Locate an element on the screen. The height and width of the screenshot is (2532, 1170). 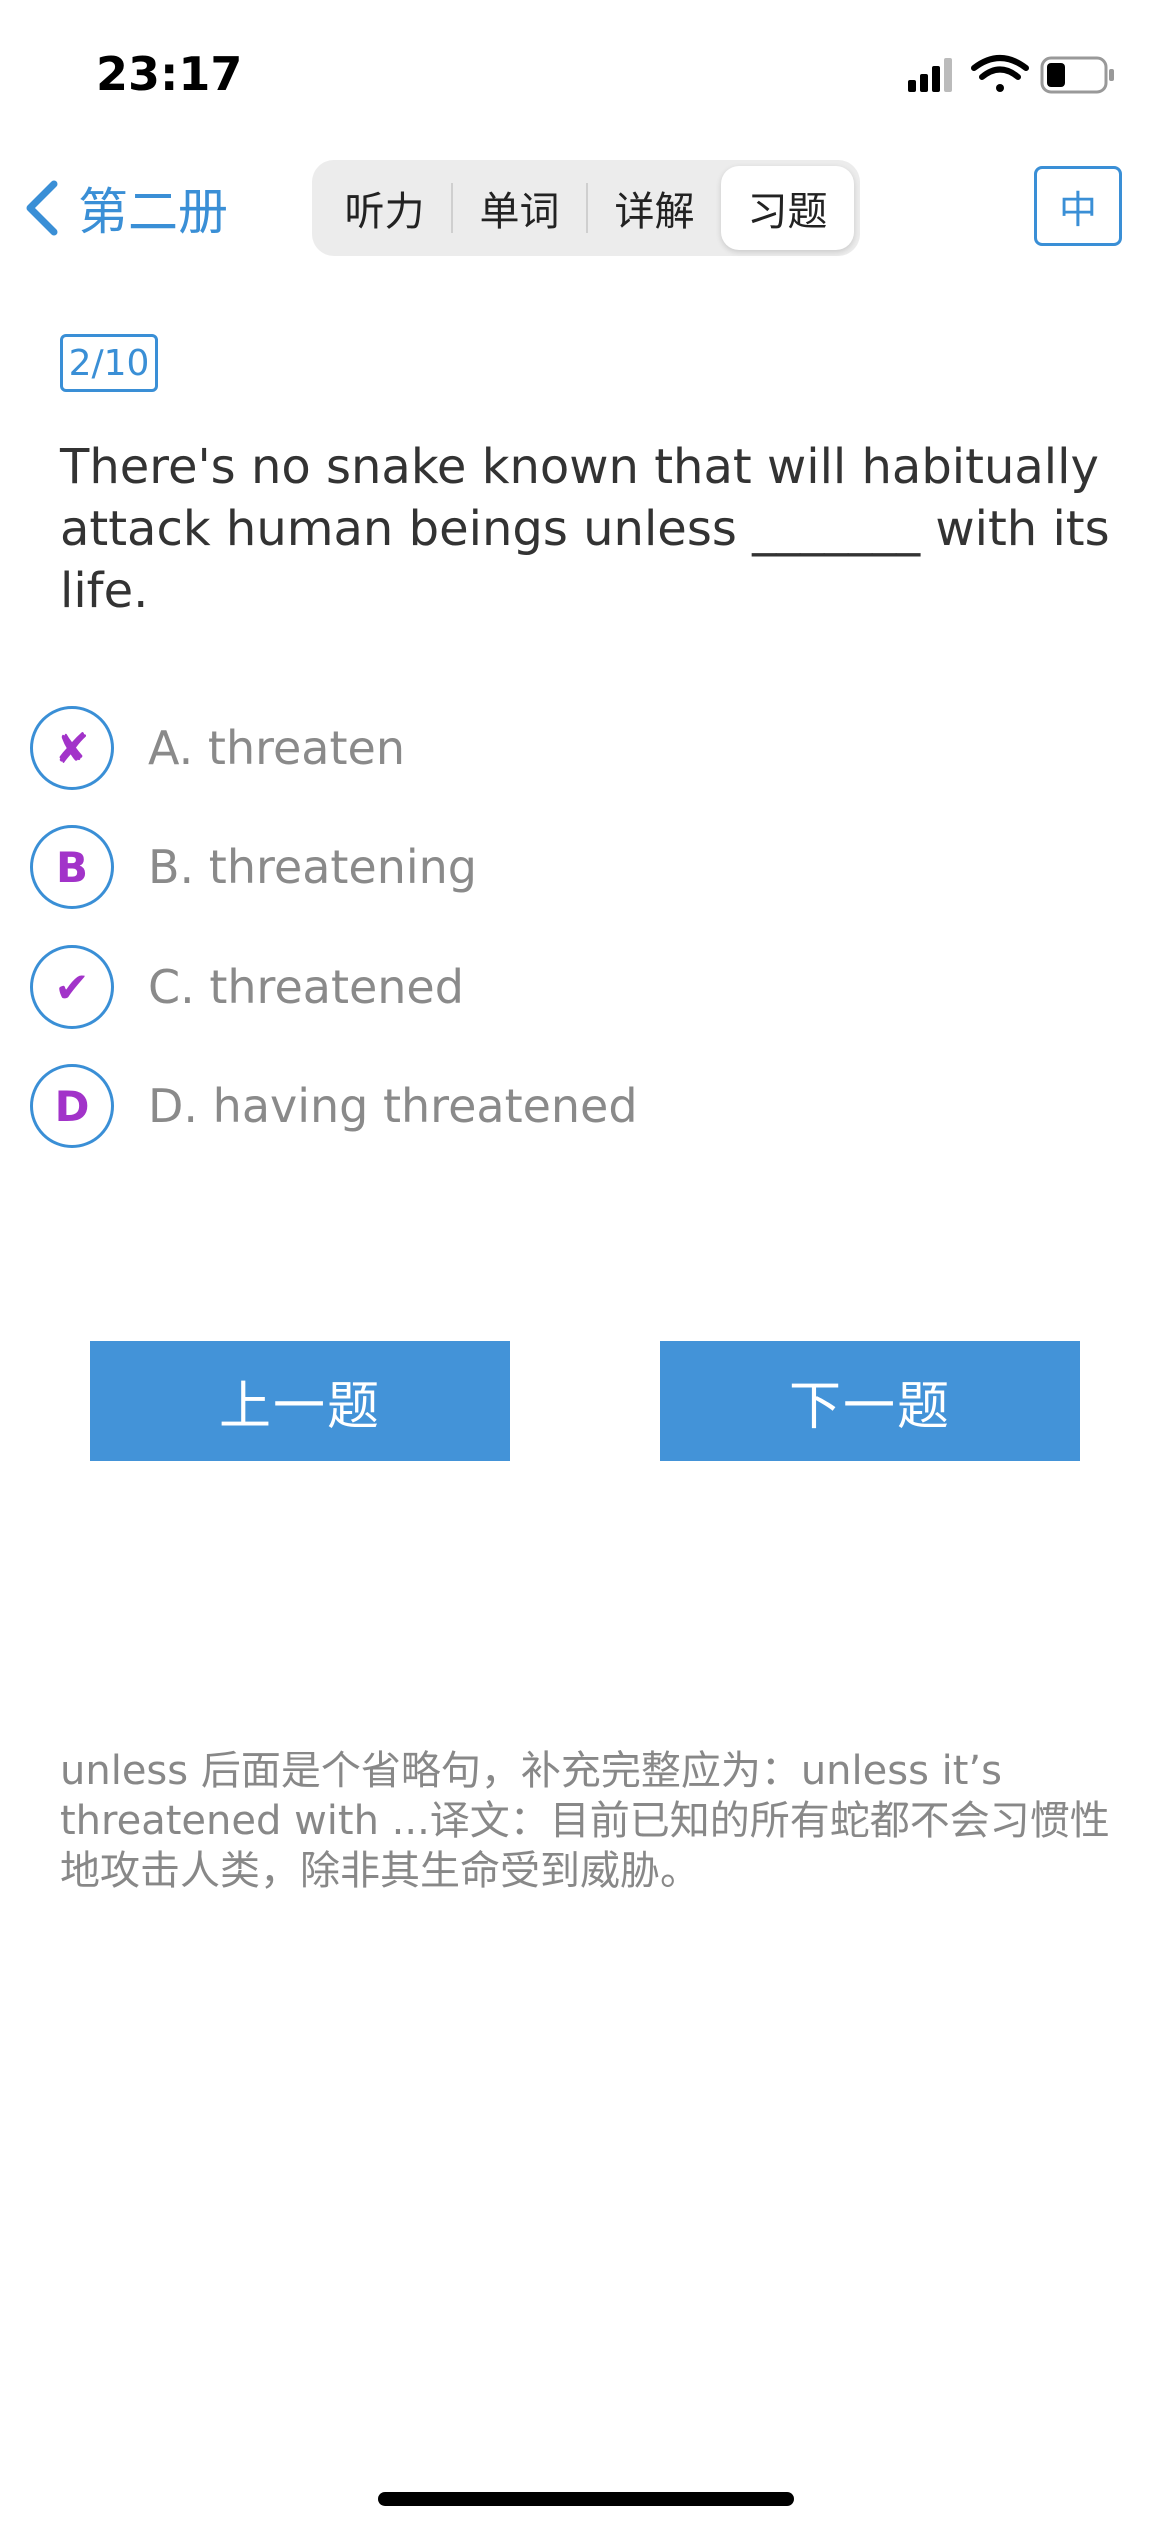
option-b-marker: B is located at coordinates (72, 867).